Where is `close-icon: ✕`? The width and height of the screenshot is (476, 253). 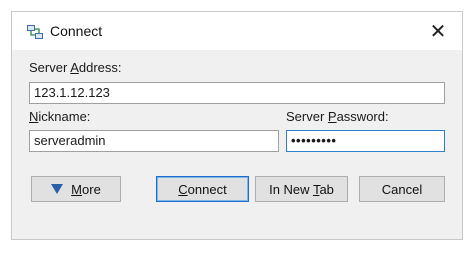 close-icon: ✕ is located at coordinates (438, 31).